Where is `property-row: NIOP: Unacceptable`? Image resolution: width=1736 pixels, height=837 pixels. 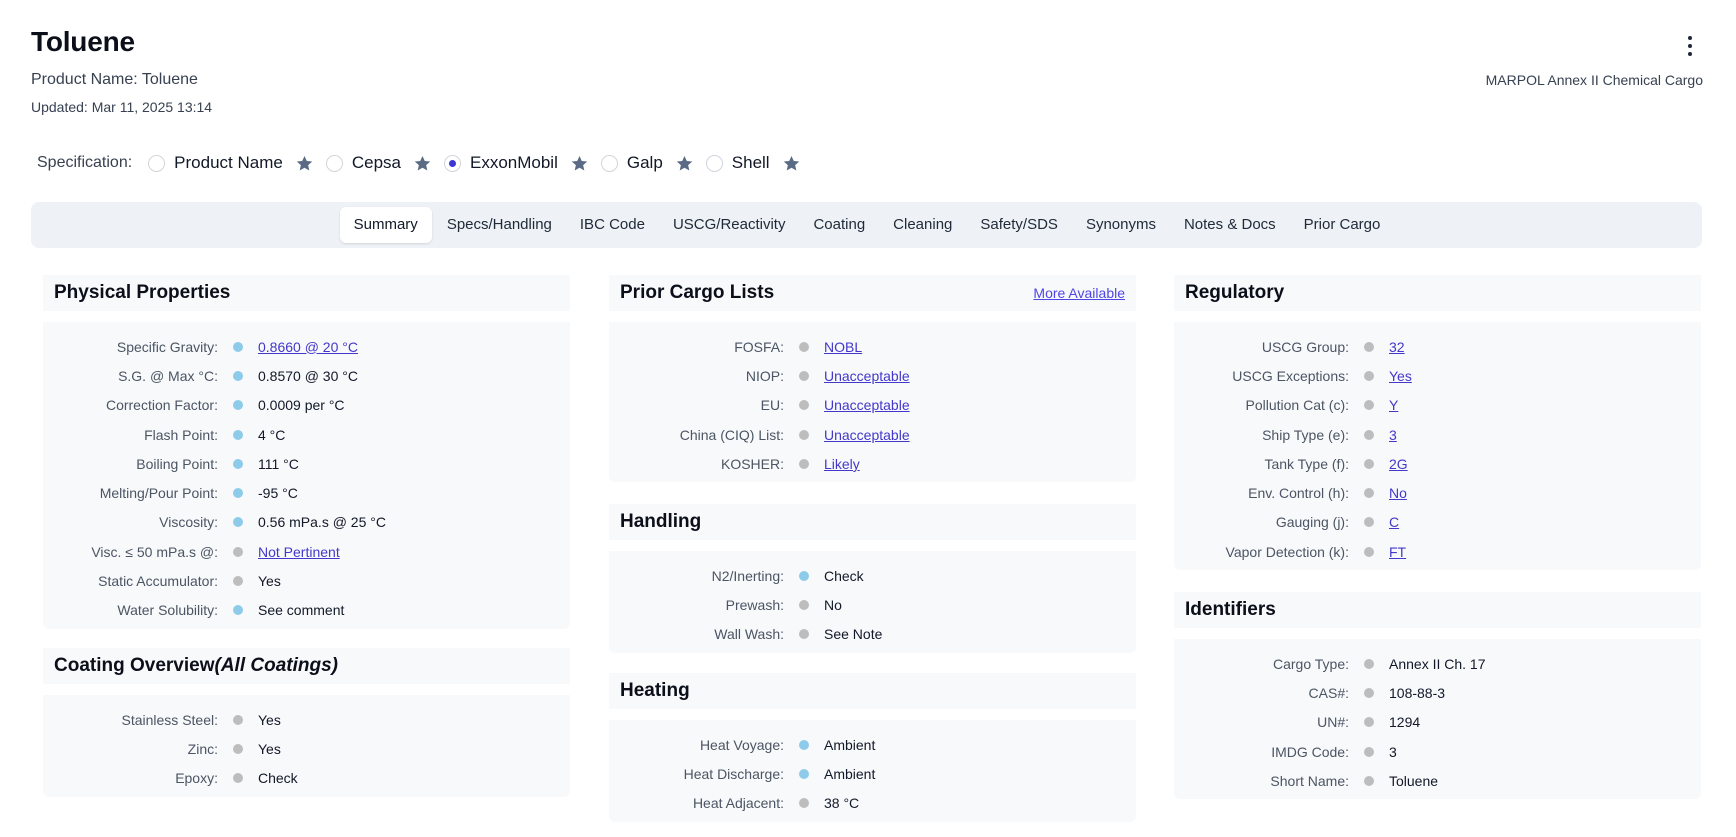 property-row: NIOP: Unacceptable is located at coordinates (872, 375).